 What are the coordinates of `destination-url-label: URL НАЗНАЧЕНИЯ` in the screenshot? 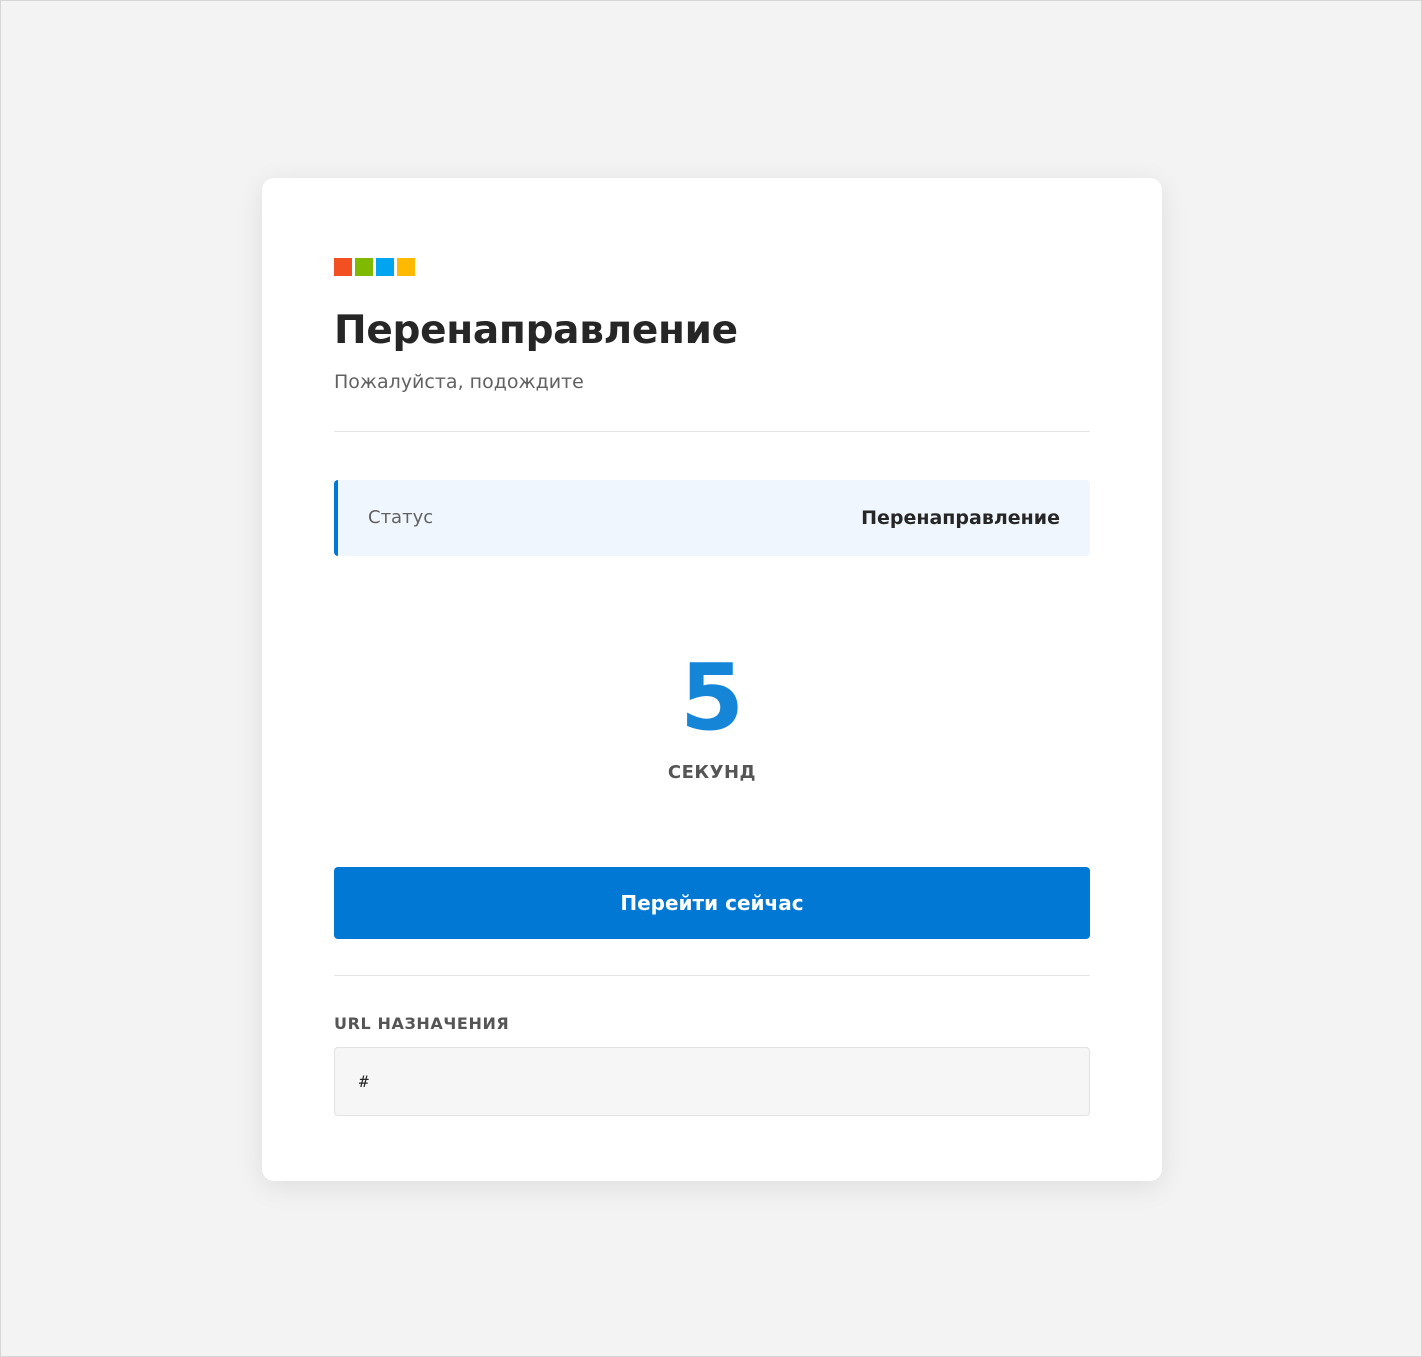 It's located at (422, 1023).